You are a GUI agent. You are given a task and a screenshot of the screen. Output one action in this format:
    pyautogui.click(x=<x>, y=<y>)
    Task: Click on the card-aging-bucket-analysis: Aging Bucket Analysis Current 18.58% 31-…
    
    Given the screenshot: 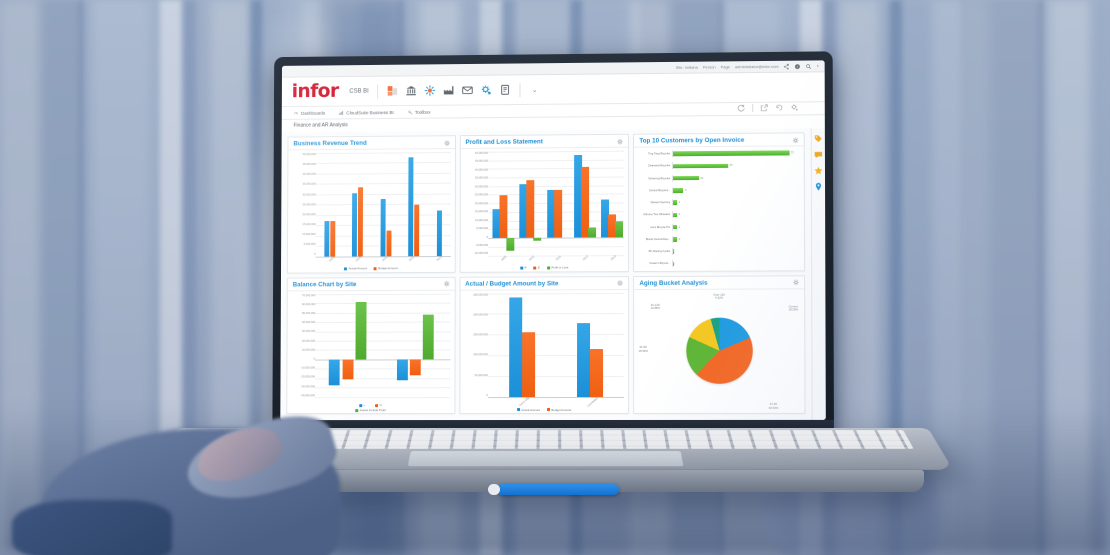 What is the action you would take?
    pyautogui.click(x=719, y=344)
    